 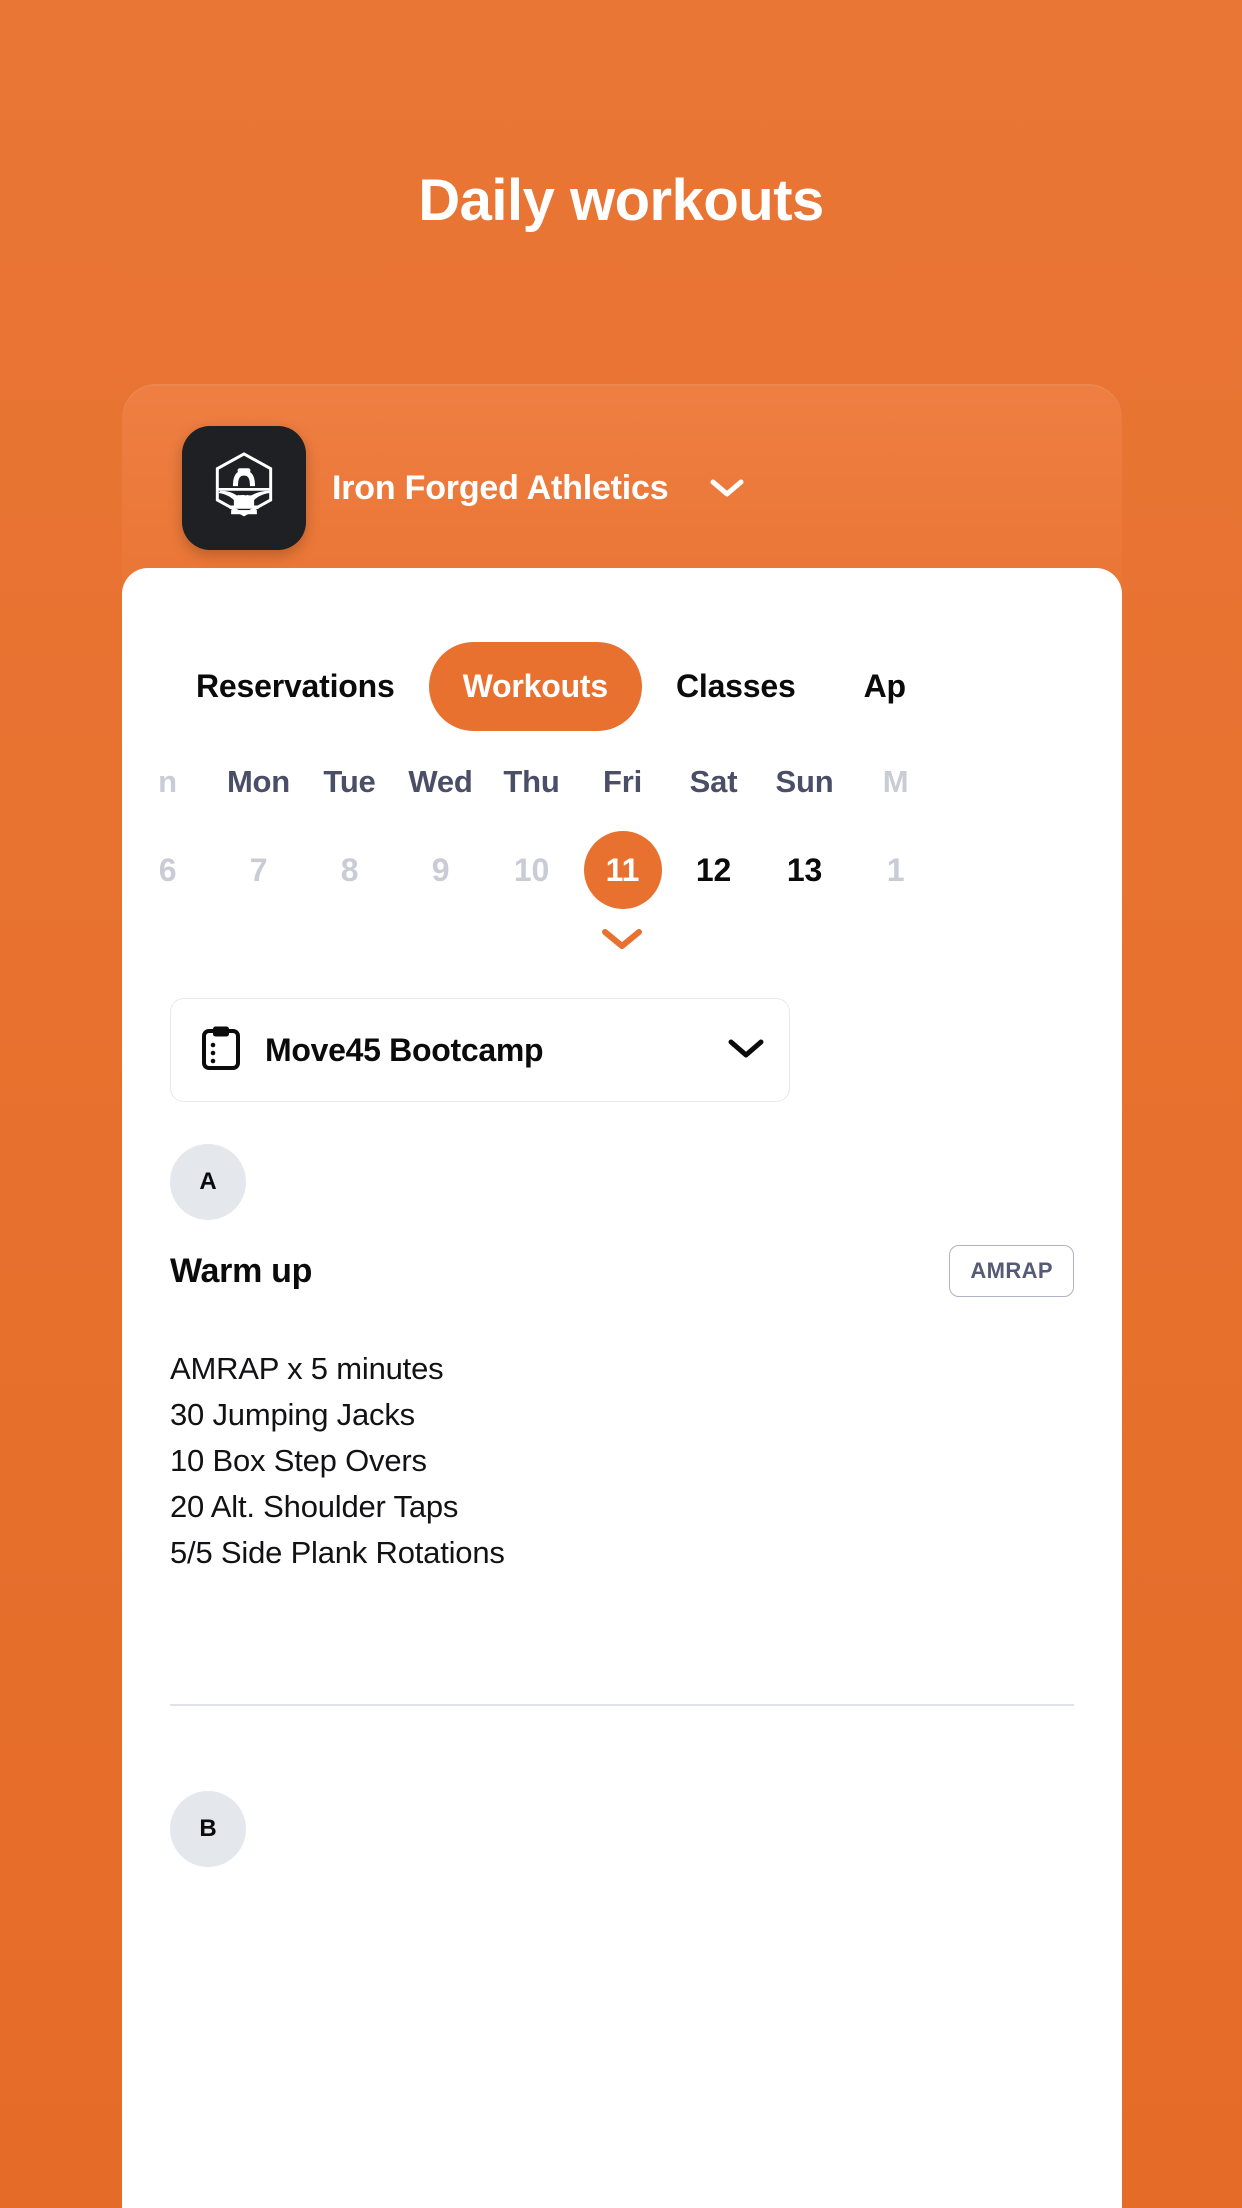 I want to click on workout-select: Move45 Bootcamp, so click(x=480, y=1050).